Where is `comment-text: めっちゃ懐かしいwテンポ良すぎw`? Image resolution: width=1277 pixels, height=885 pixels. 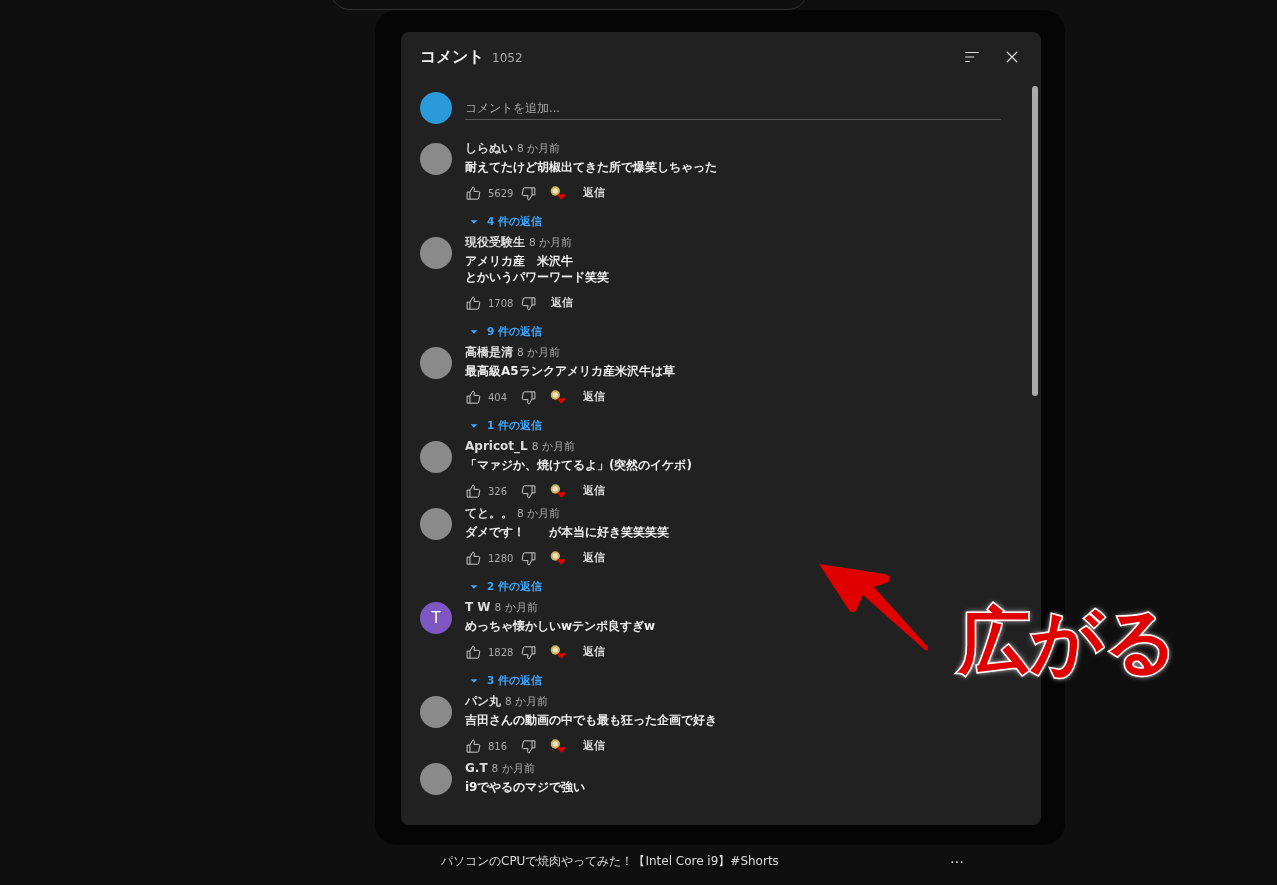
comment-text: めっちゃ懐かしいwテンポ良すぎw is located at coordinates (560, 626).